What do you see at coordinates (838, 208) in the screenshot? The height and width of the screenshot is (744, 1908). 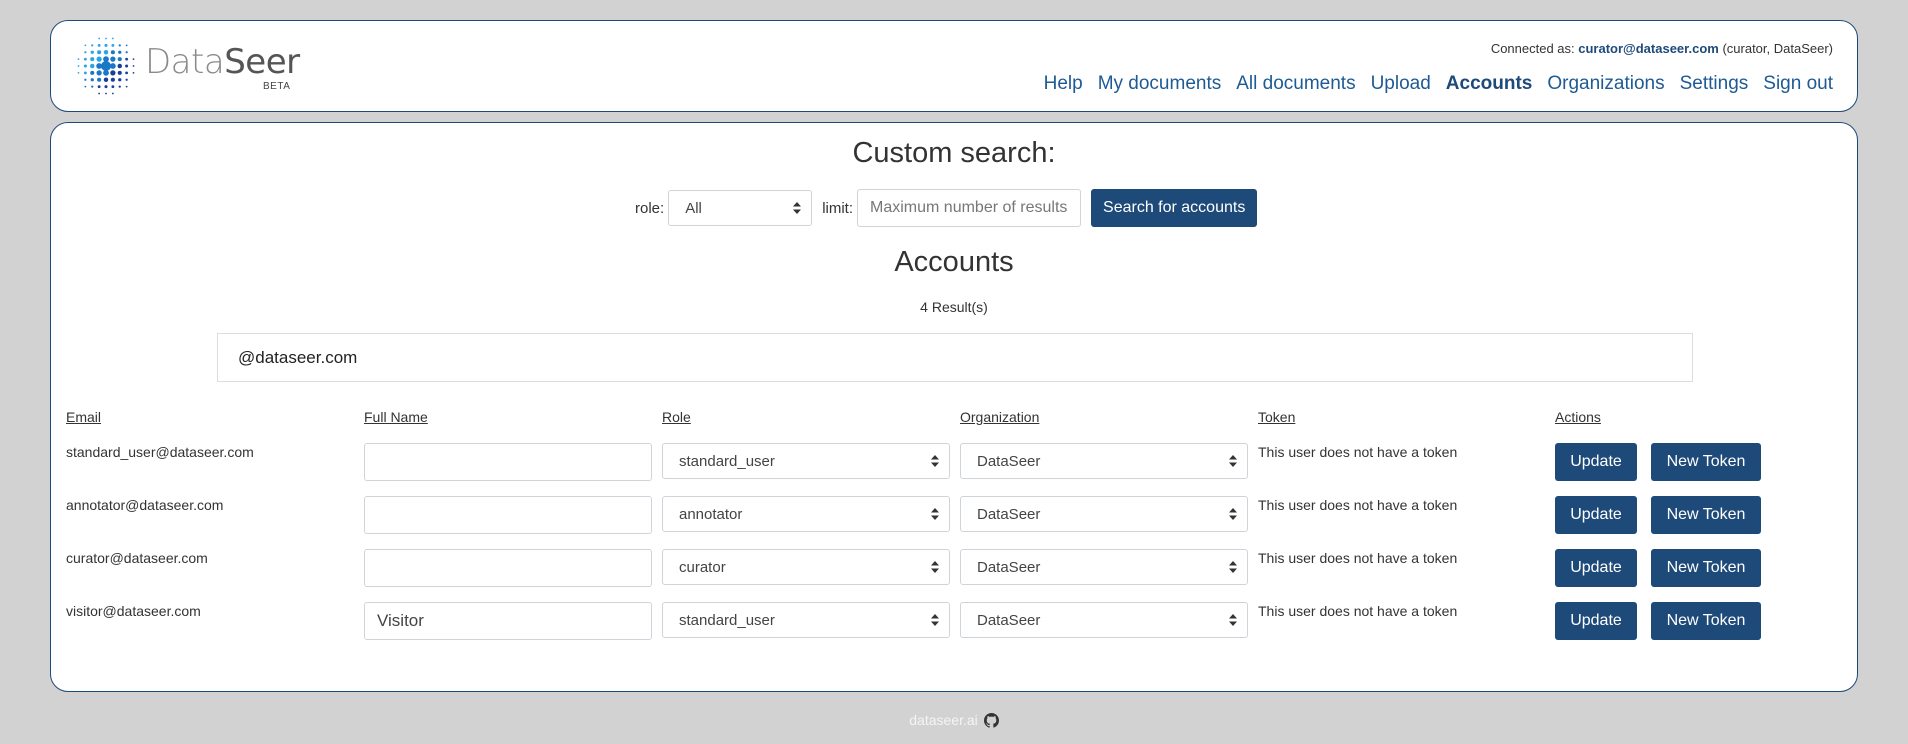 I see `limit-label: limit:` at bounding box center [838, 208].